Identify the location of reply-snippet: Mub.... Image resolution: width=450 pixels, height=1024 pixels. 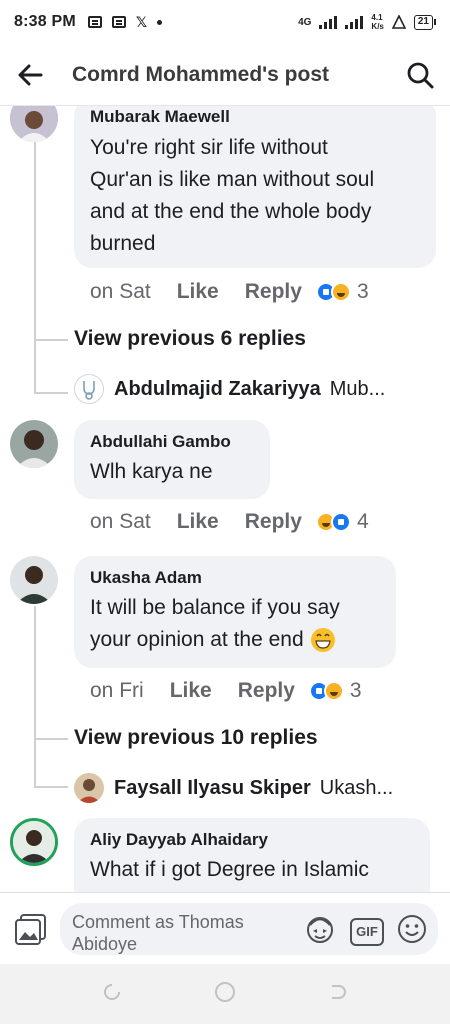
(357, 388).